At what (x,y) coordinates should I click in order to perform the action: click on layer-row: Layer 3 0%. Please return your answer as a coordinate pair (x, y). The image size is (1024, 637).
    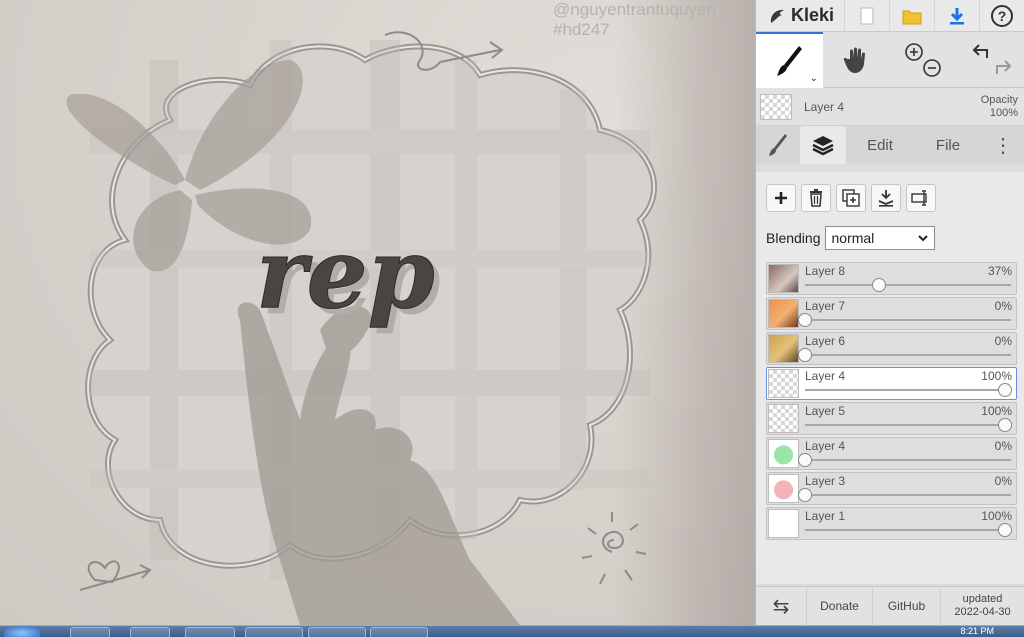
    Looking at the image, I should click on (891, 488).